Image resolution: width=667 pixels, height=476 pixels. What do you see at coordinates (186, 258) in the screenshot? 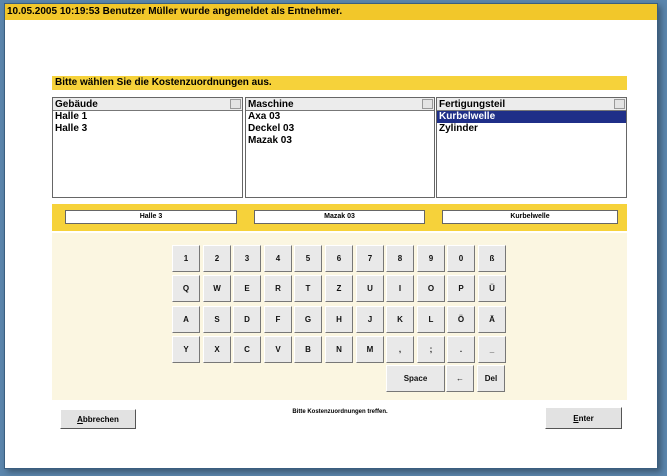
I see `key-row1-0: 1` at bounding box center [186, 258].